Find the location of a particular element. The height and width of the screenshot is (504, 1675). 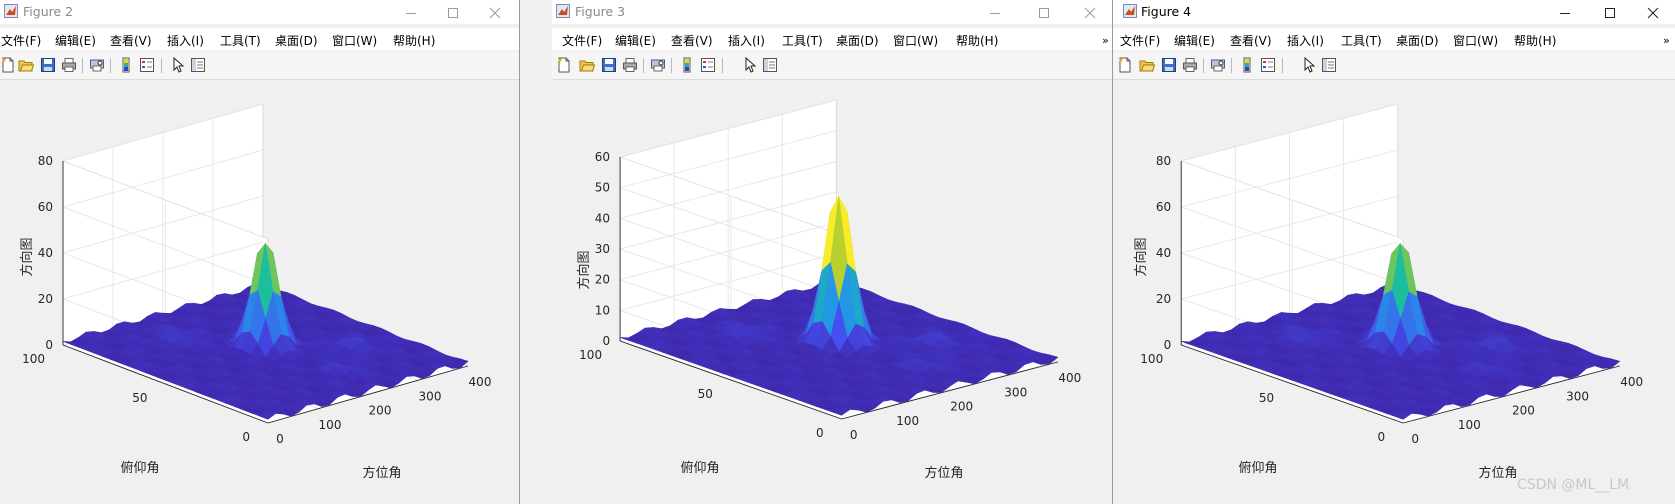

matlab-logo-icon is located at coordinates (11, 11).